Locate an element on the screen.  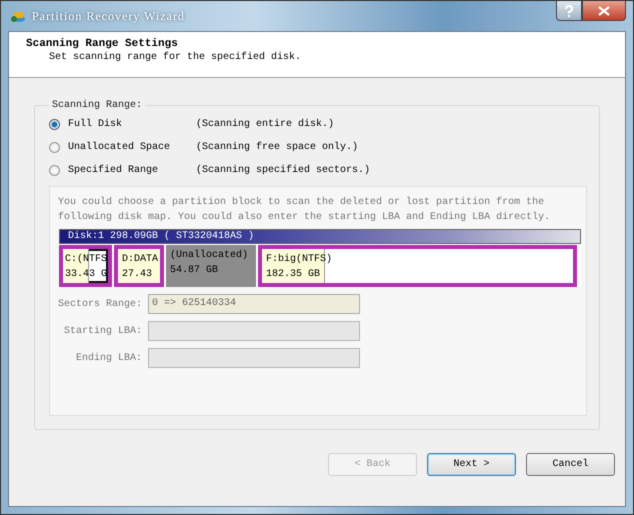
hint-text: You could choose a partition block to scan the deleted or lost partition from the following disk map. You could also enter the starting LBA and Ending LBA directly. is located at coordinates (305, 210).